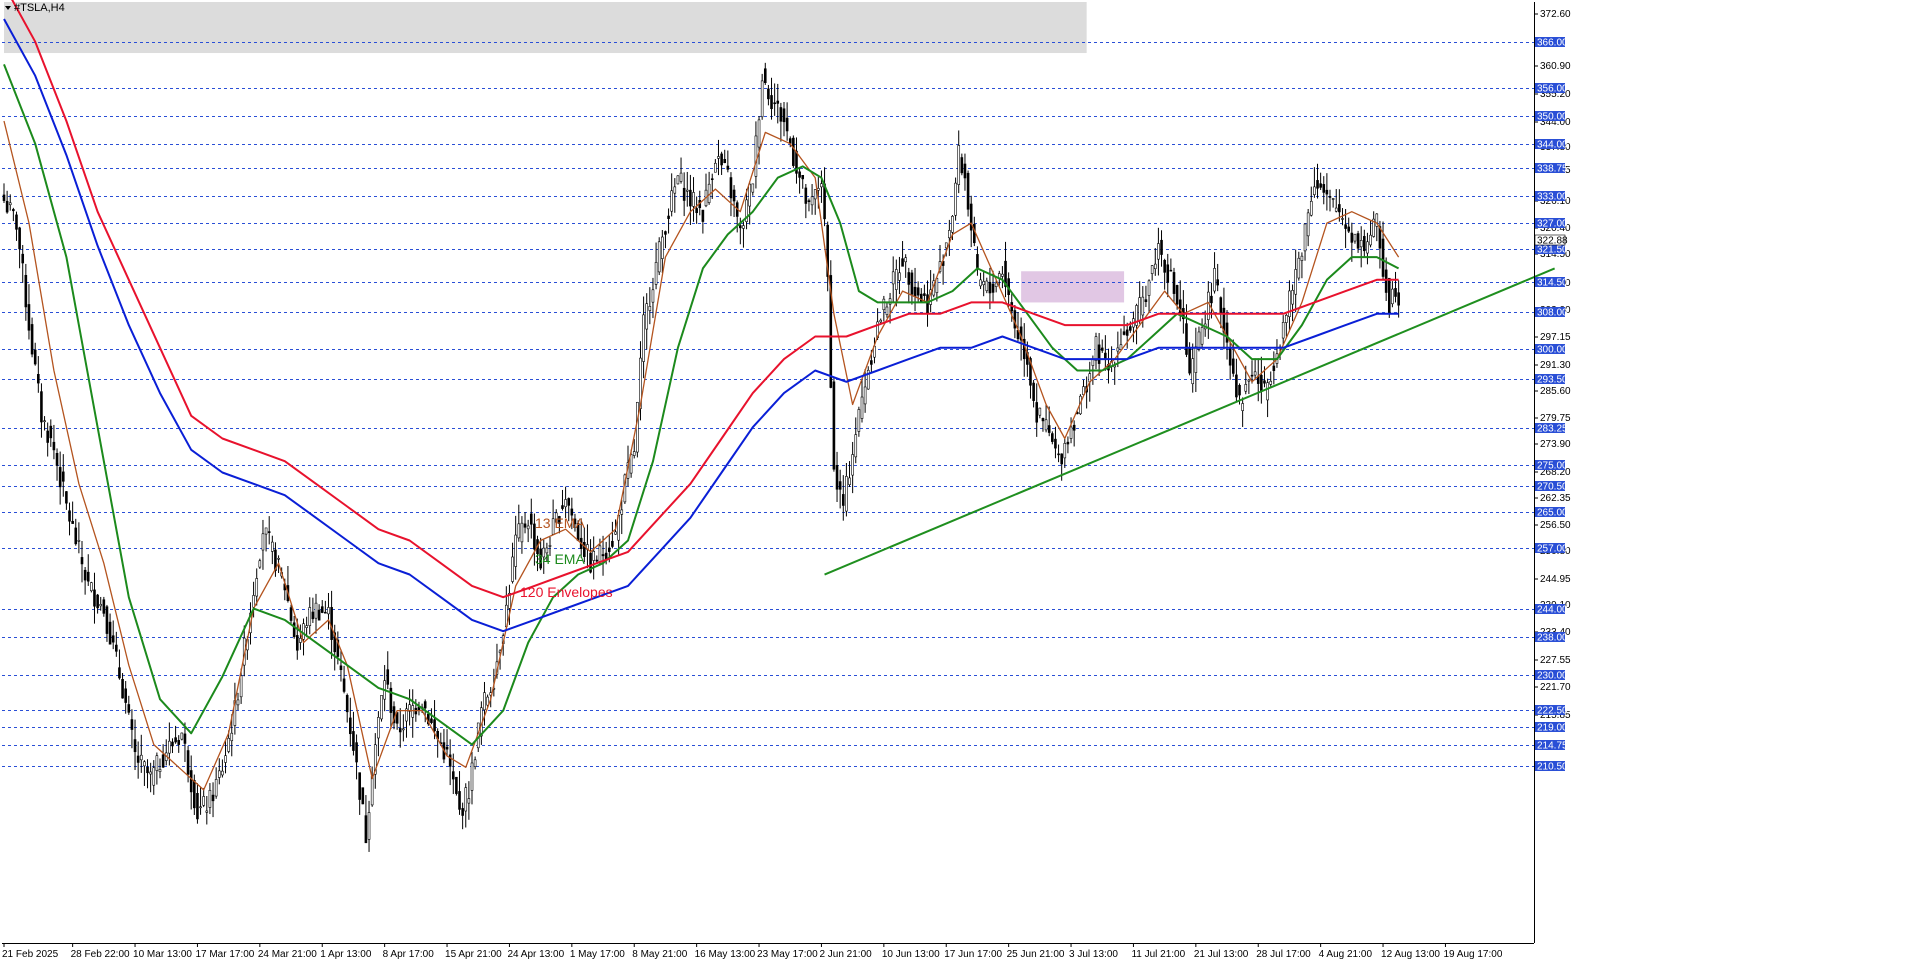 This screenshot has height=963, width=1916. What do you see at coordinates (100, 954) in the screenshot?
I see `time-tick-label: 28 Feb 22:00` at bounding box center [100, 954].